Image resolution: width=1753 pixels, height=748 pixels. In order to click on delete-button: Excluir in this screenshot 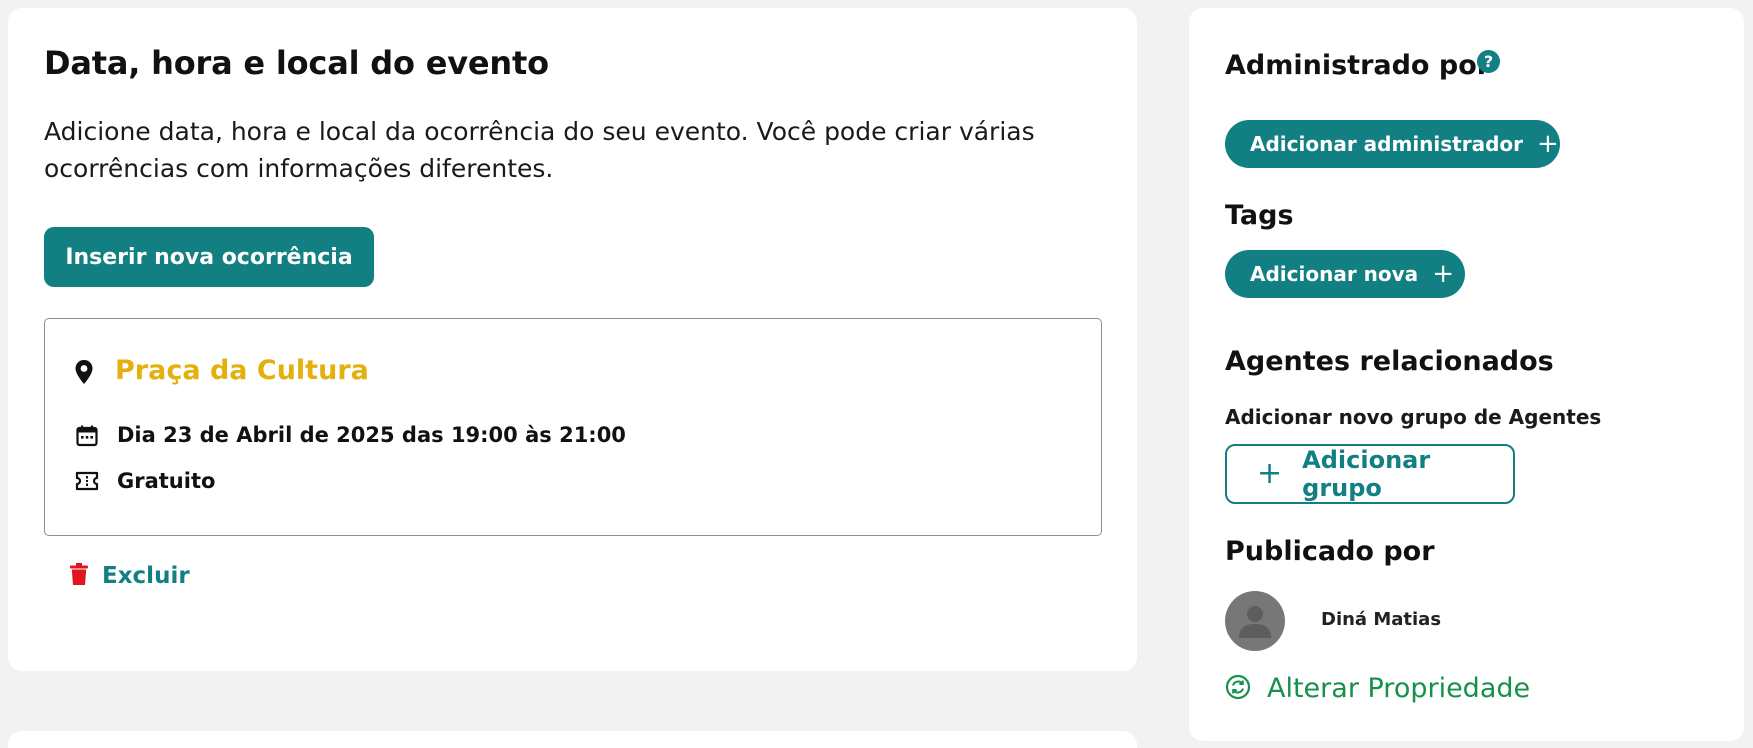, I will do `click(130, 576)`.